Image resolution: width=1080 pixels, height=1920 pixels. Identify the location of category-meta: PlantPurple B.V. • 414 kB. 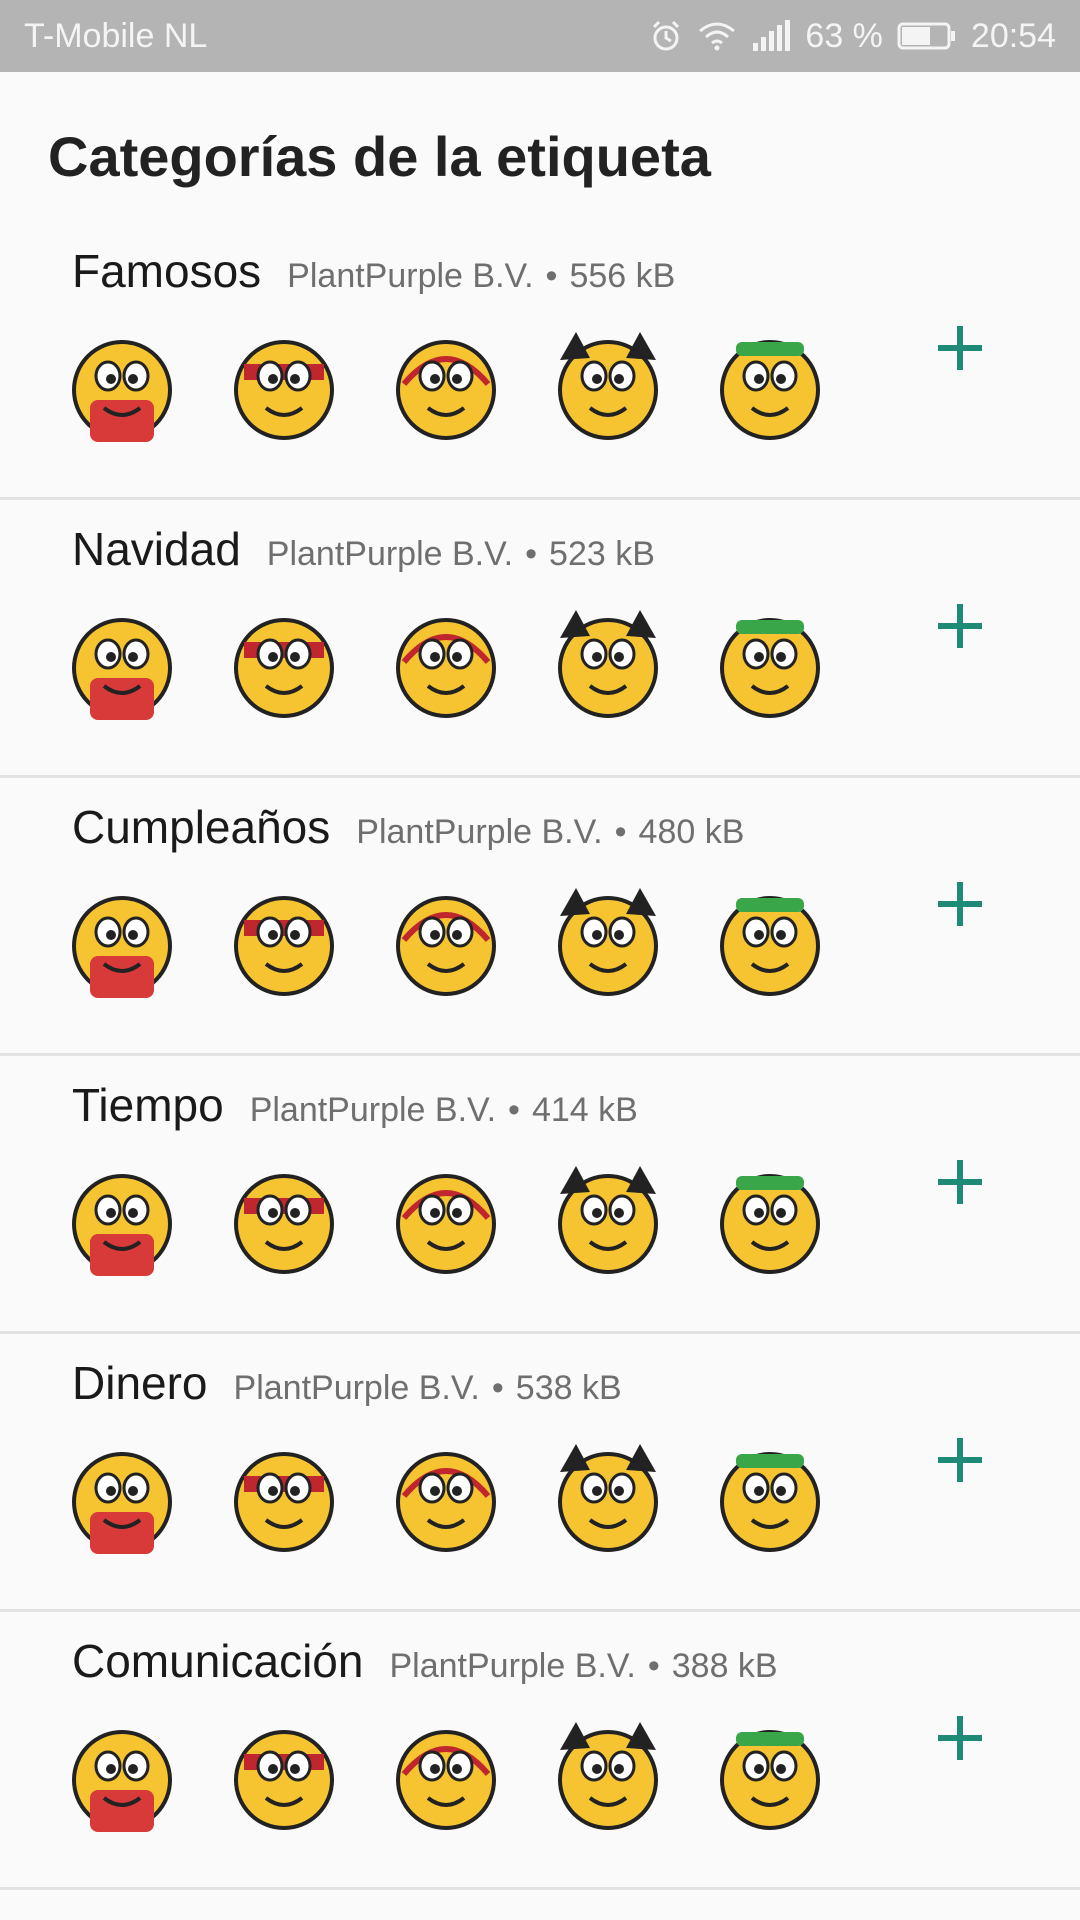
(443, 1110).